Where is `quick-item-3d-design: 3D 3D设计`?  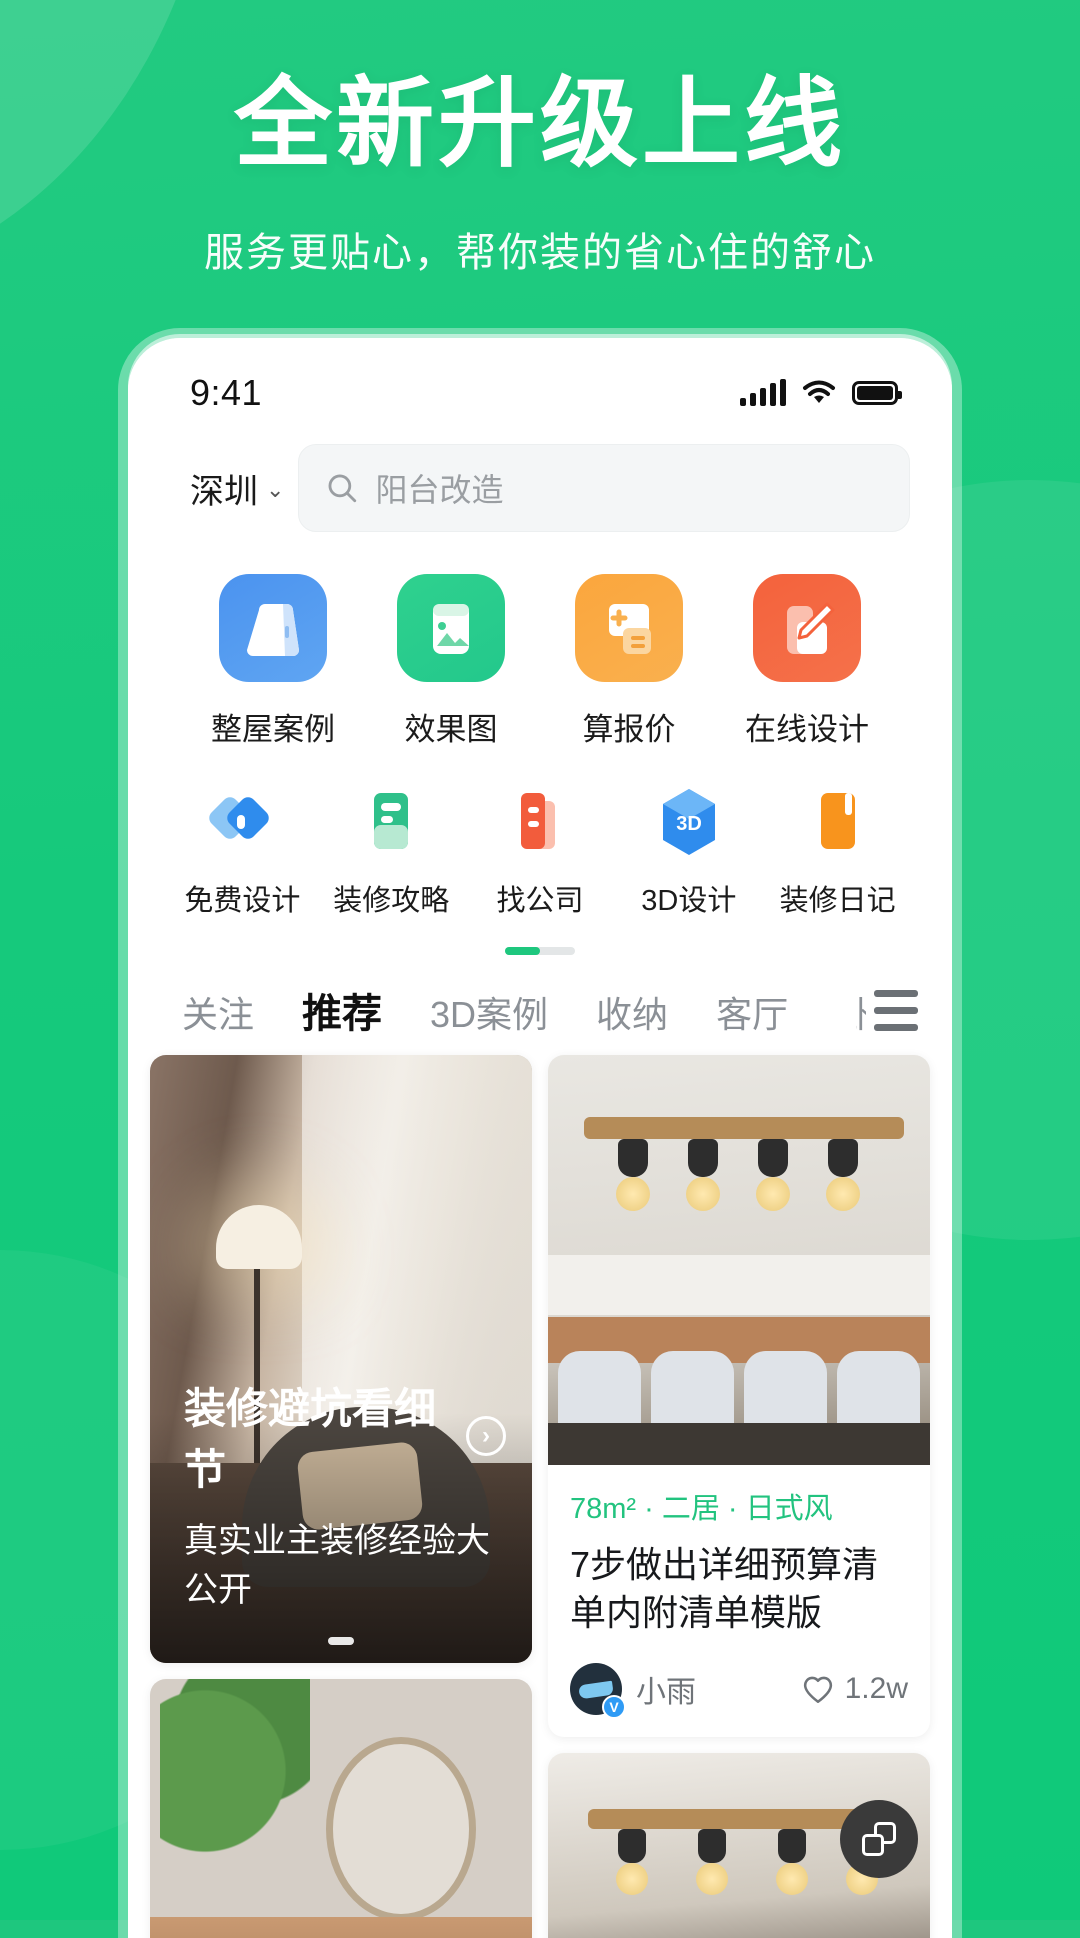
quick-item-3d-design: 3D 3D设计 is located at coordinates (688, 852).